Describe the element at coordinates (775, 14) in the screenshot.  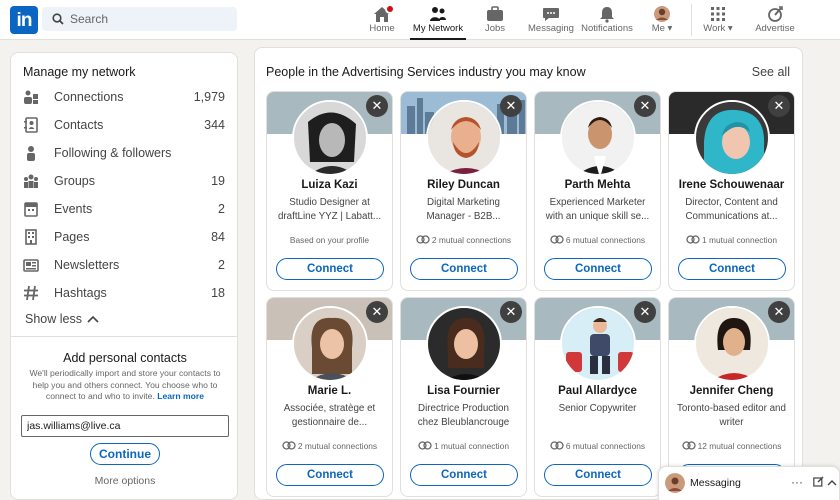
I see `advertise-icon` at that location.